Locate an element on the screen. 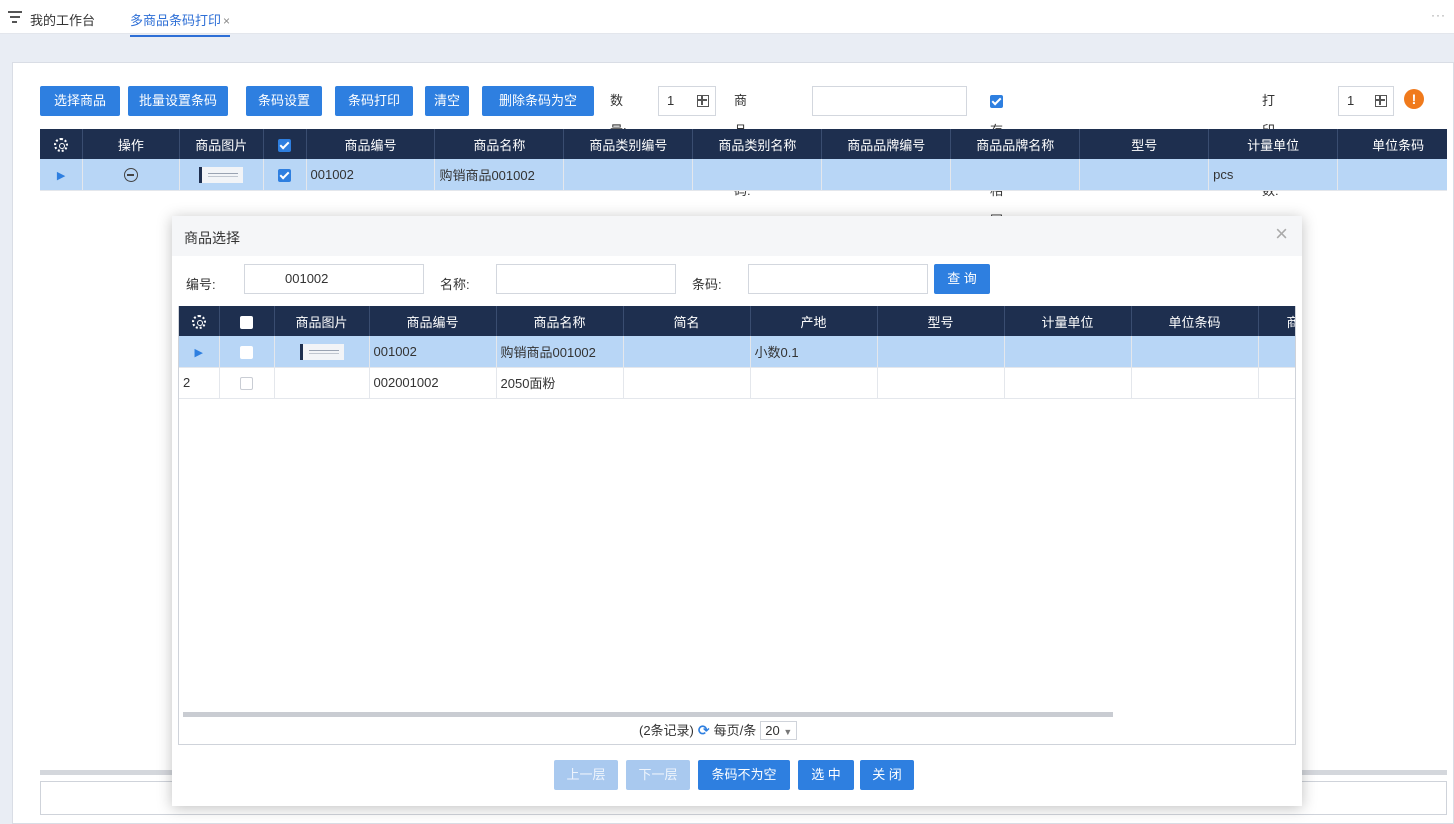 The height and width of the screenshot is (824, 1454). barcode-thumbnail is located at coordinates (221, 174).